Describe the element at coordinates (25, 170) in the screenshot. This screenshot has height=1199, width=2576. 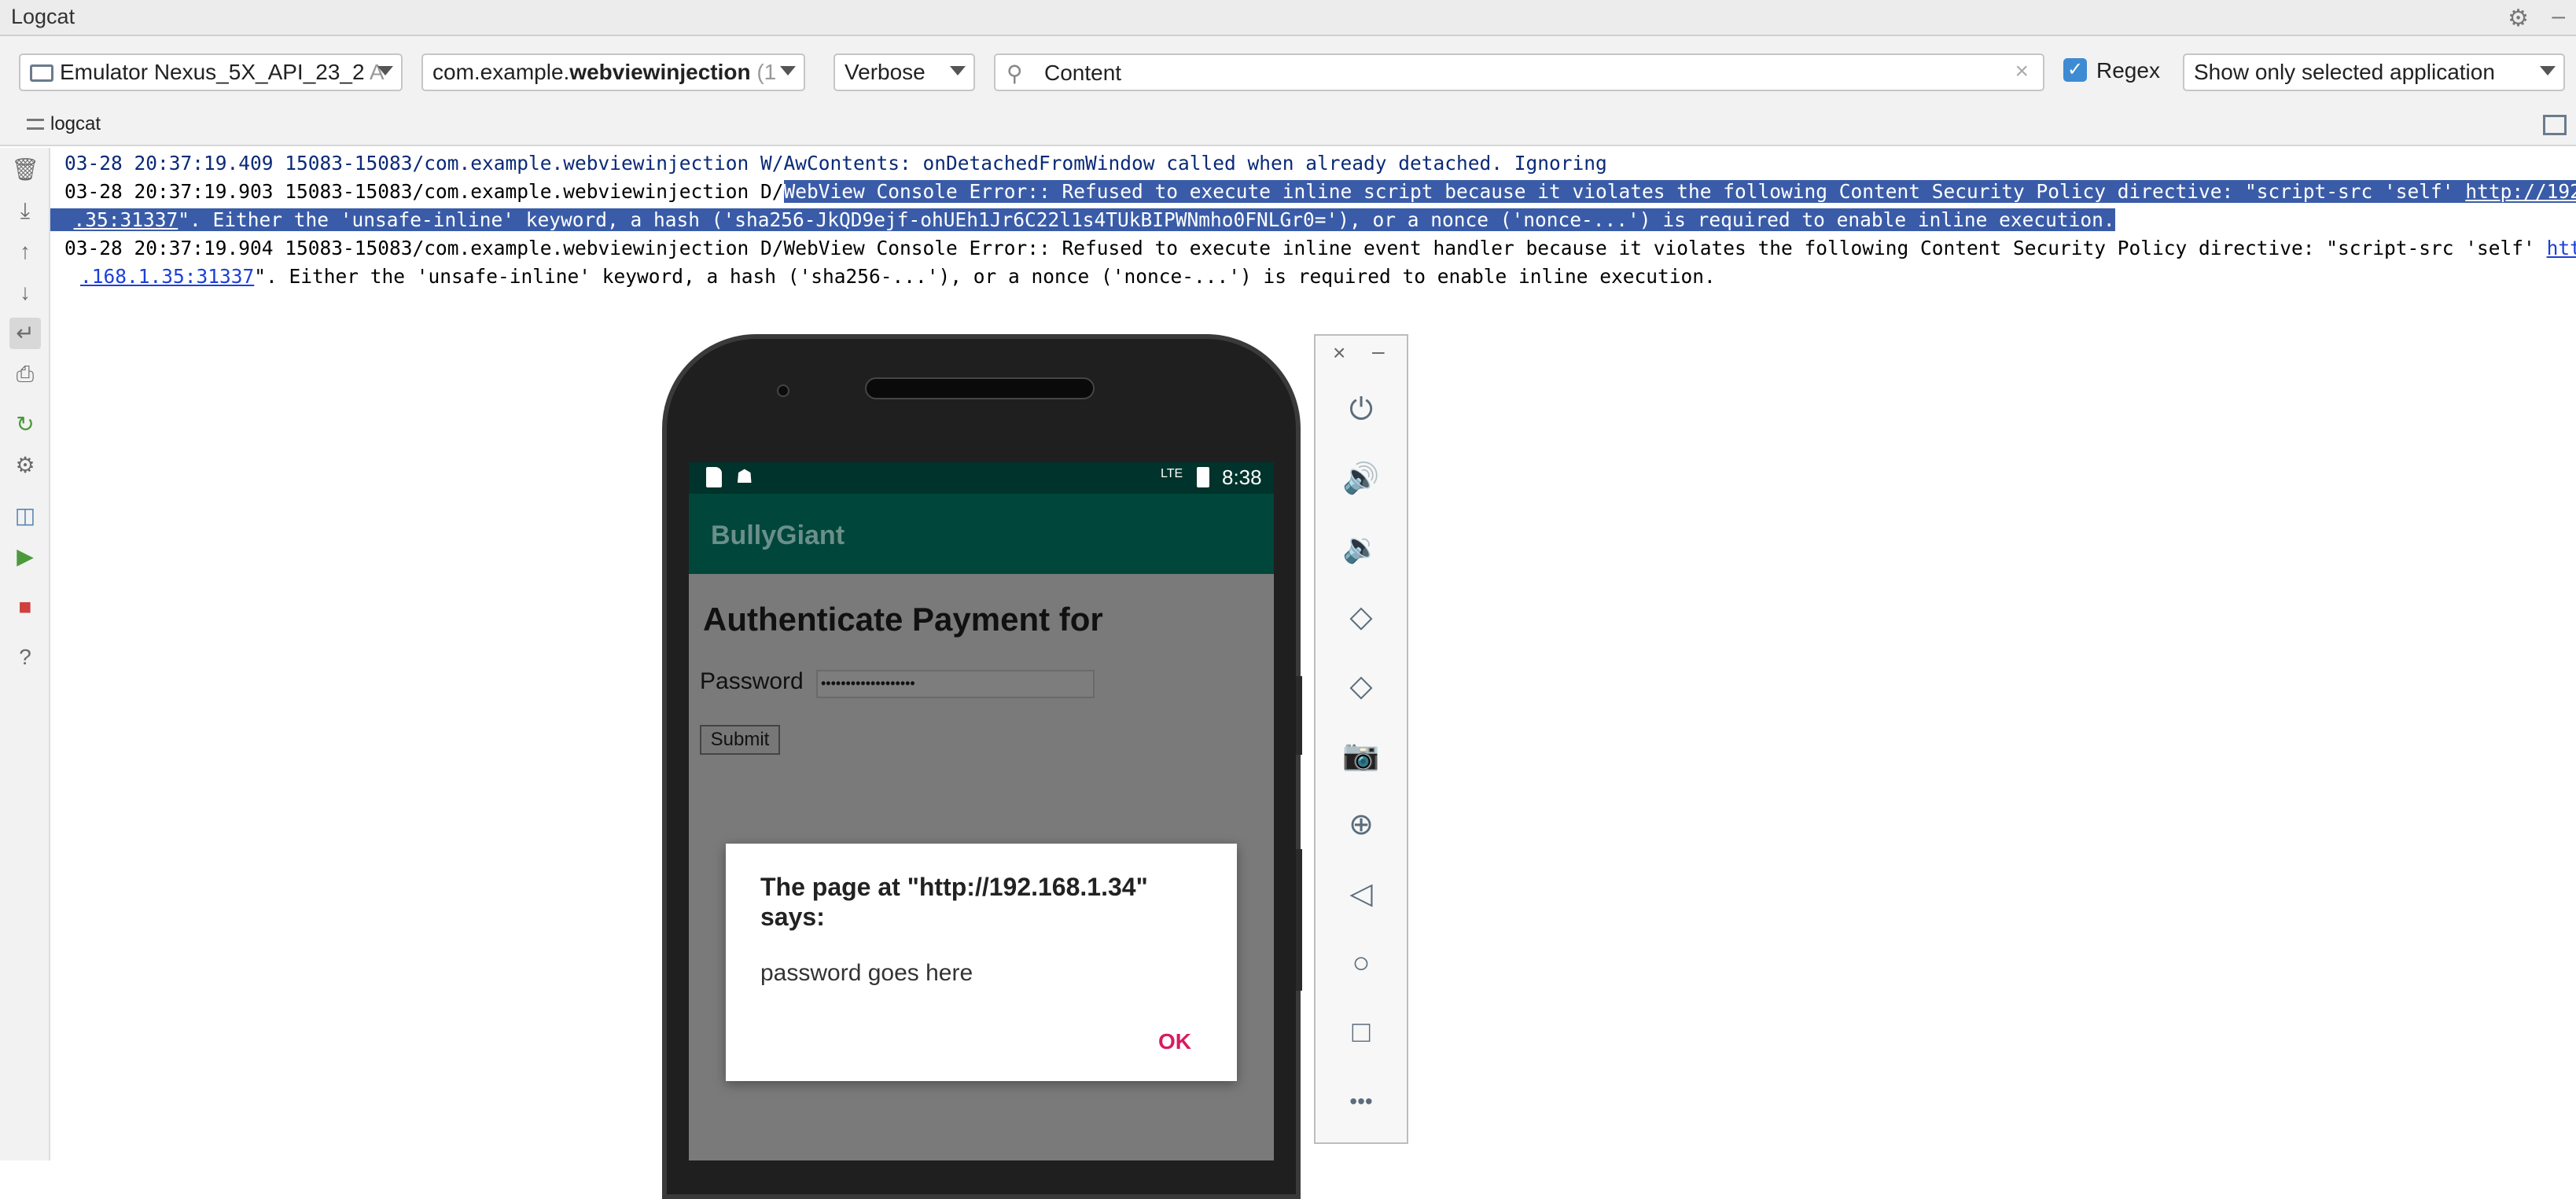
I see `trash-icon: 🗑` at that location.